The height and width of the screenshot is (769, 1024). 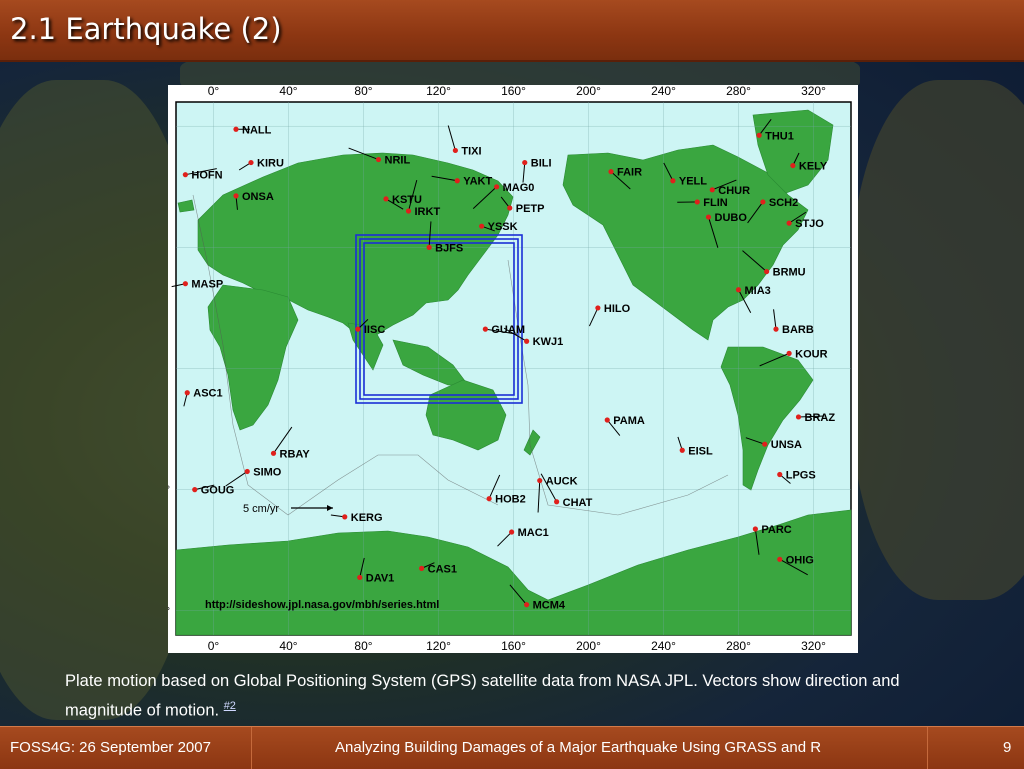 I want to click on station-label: STJO, so click(x=809, y=224).